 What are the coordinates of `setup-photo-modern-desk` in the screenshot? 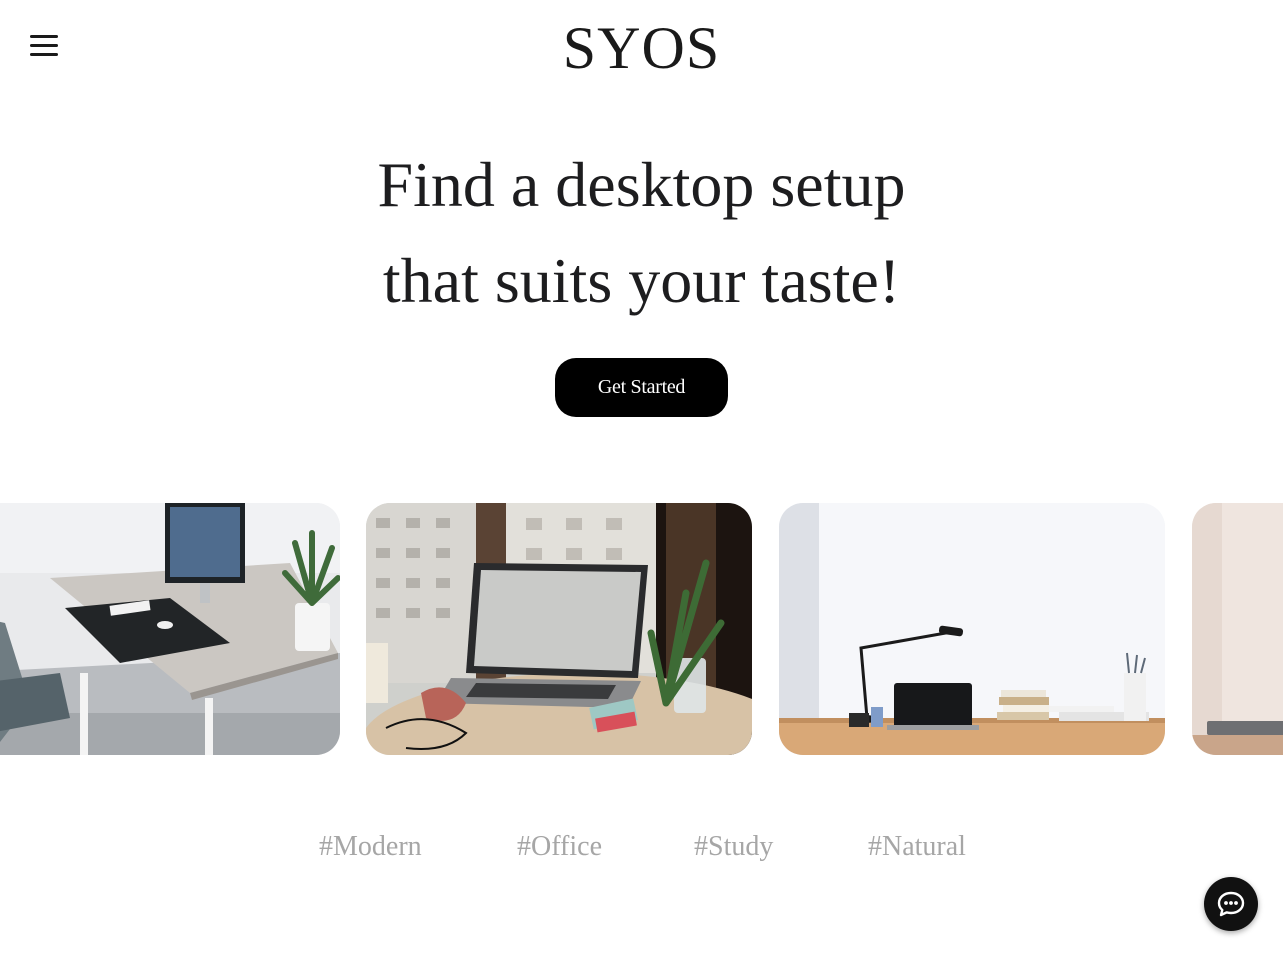 It's located at (170, 629).